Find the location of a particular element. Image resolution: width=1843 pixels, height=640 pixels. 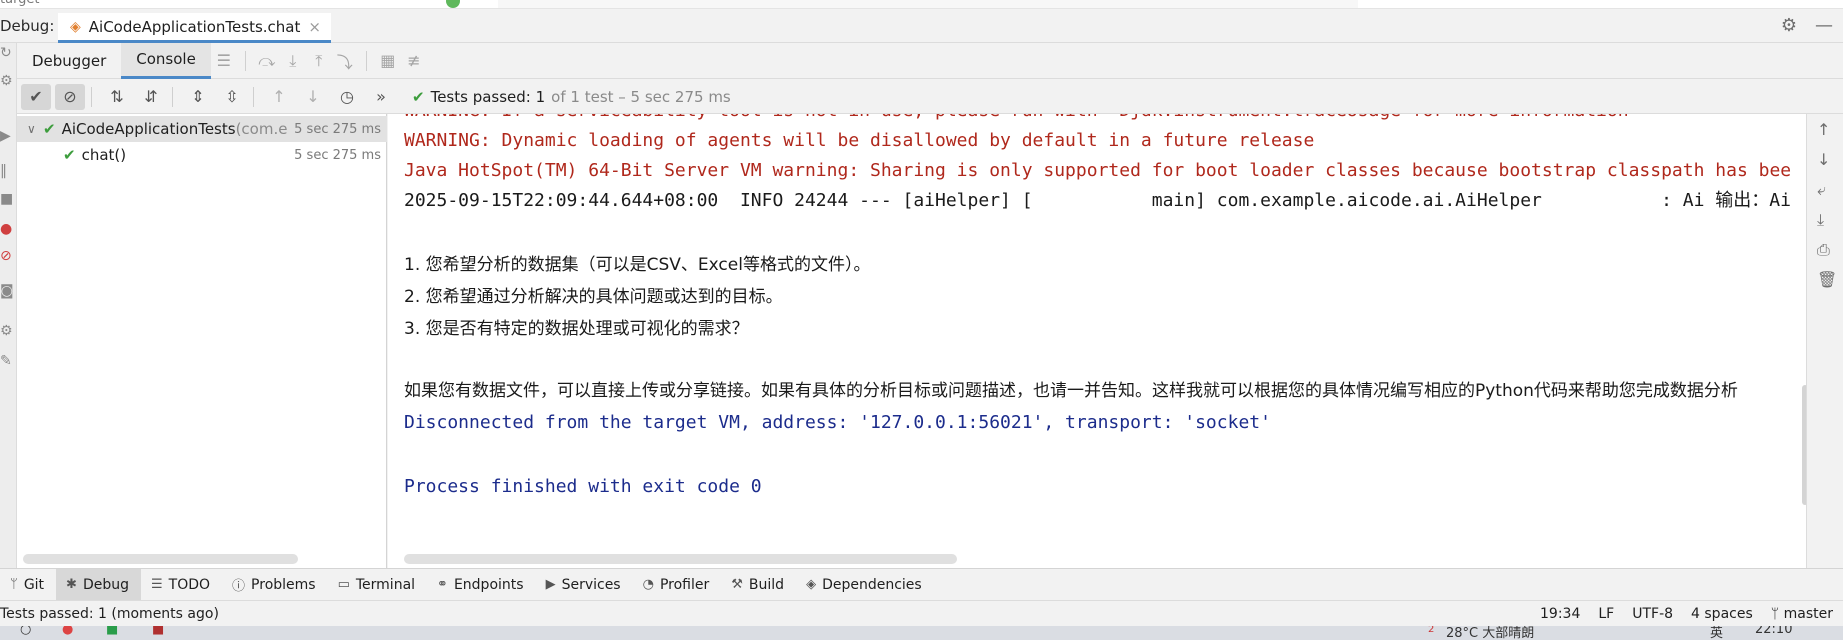

minimize-icon: — is located at coordinates (1824, 25).